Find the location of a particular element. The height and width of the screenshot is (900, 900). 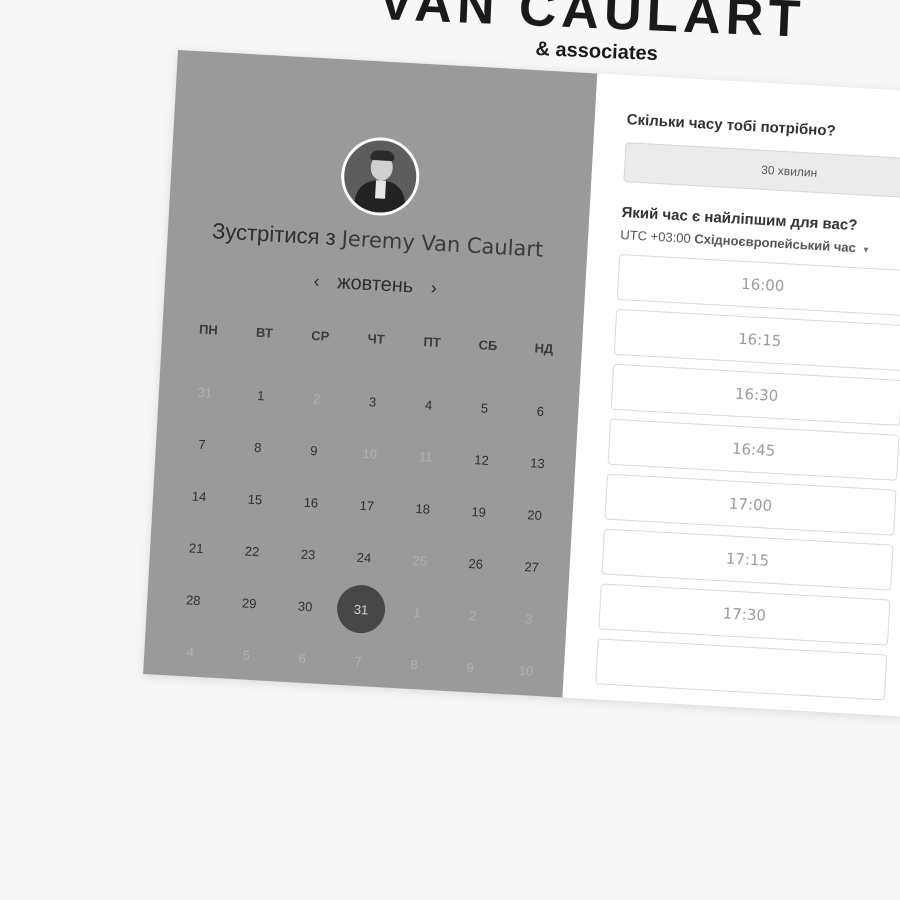

calendar-day-label: 28 is located at coordinates (193, 599).